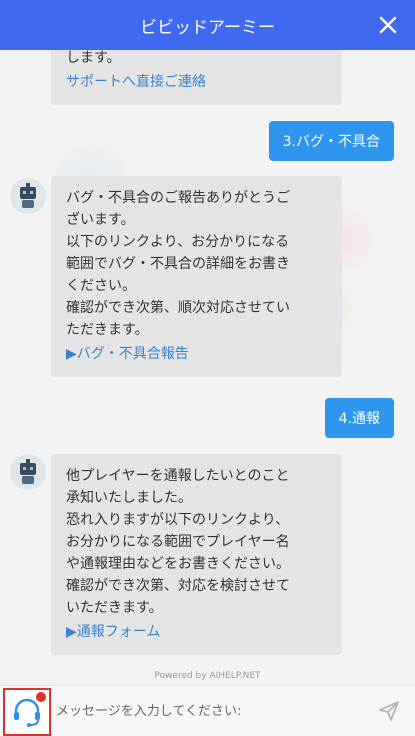  What do you see at coordinates (331, 141) in the screenshot?
I see `user-message: 3.バグ・不具合` at bounding box center [331, 141].